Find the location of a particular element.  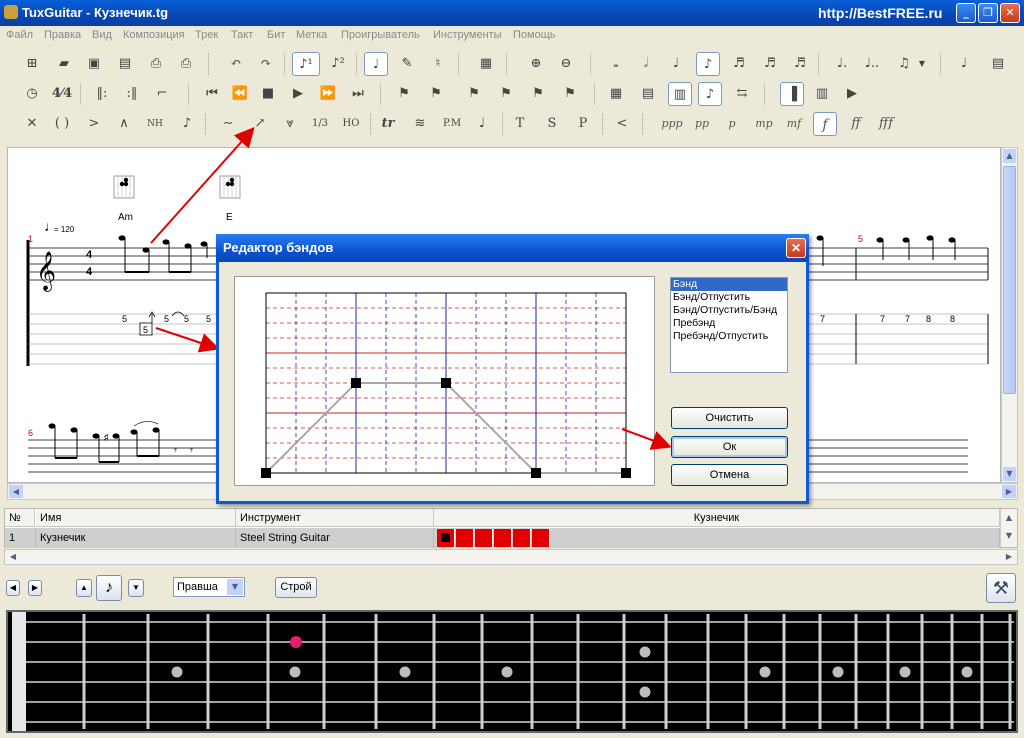

preset-prebend: Пребэнд is located at coordinates (729, 323).